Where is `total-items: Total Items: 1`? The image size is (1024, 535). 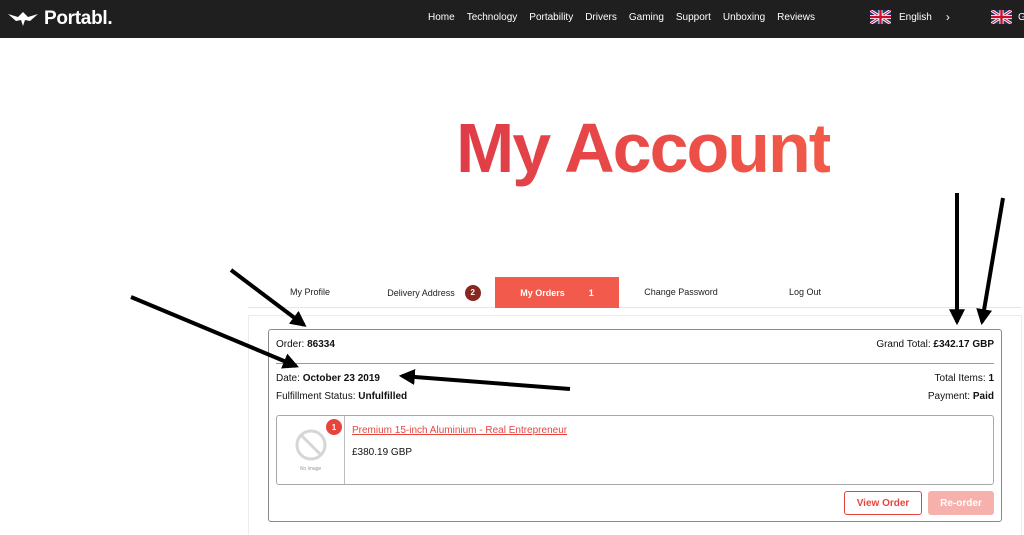
total-items: Total Items: 1 is located at coordinates (964, 378).